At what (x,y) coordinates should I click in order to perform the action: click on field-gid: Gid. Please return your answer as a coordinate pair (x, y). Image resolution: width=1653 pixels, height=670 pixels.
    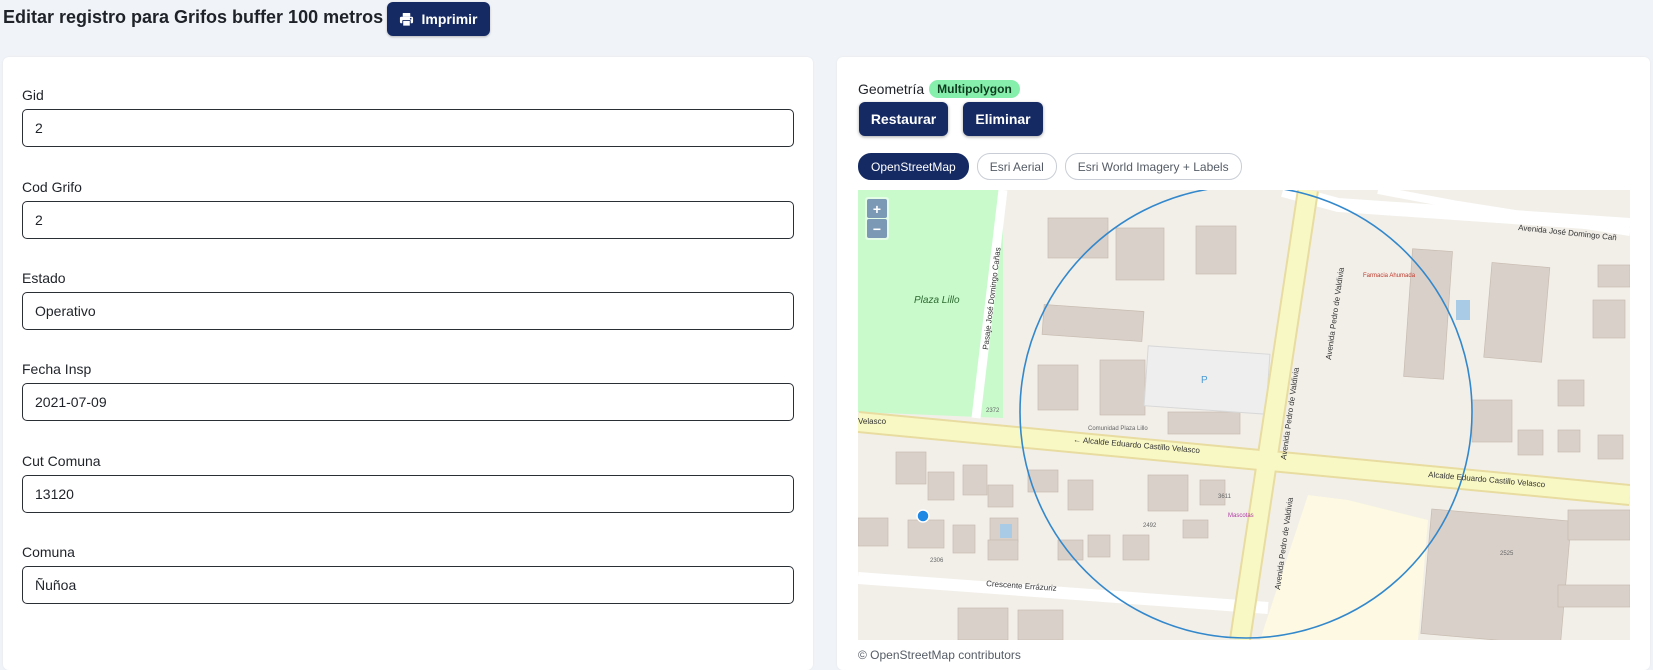
    Looking at the image, I should click on (408, 117).